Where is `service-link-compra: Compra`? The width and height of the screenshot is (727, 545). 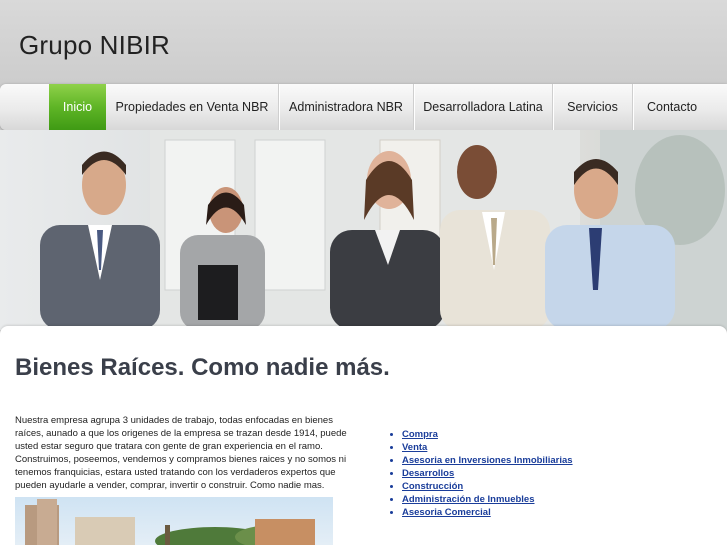 service-link-compra: Compra is located at coordinates (420, 434).